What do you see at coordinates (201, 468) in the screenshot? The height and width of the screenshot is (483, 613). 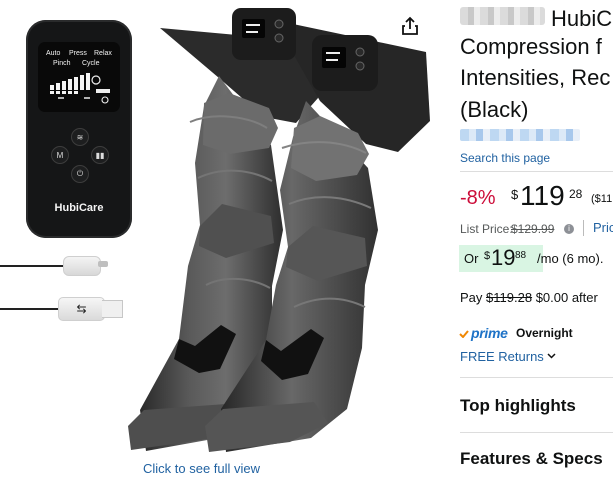 I see `see-full-view-link: Click to see full view` at bounding box center [201, 468].